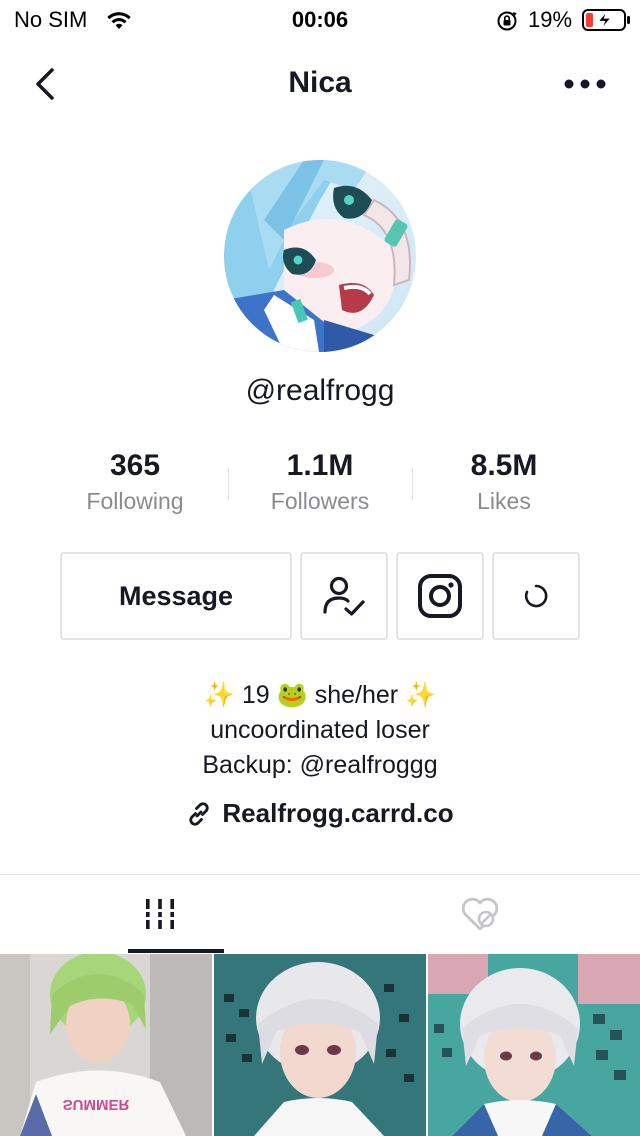 The height and width of the screenshot is (1136, 640). I want to click on instagram-icon, so click(440, 596).